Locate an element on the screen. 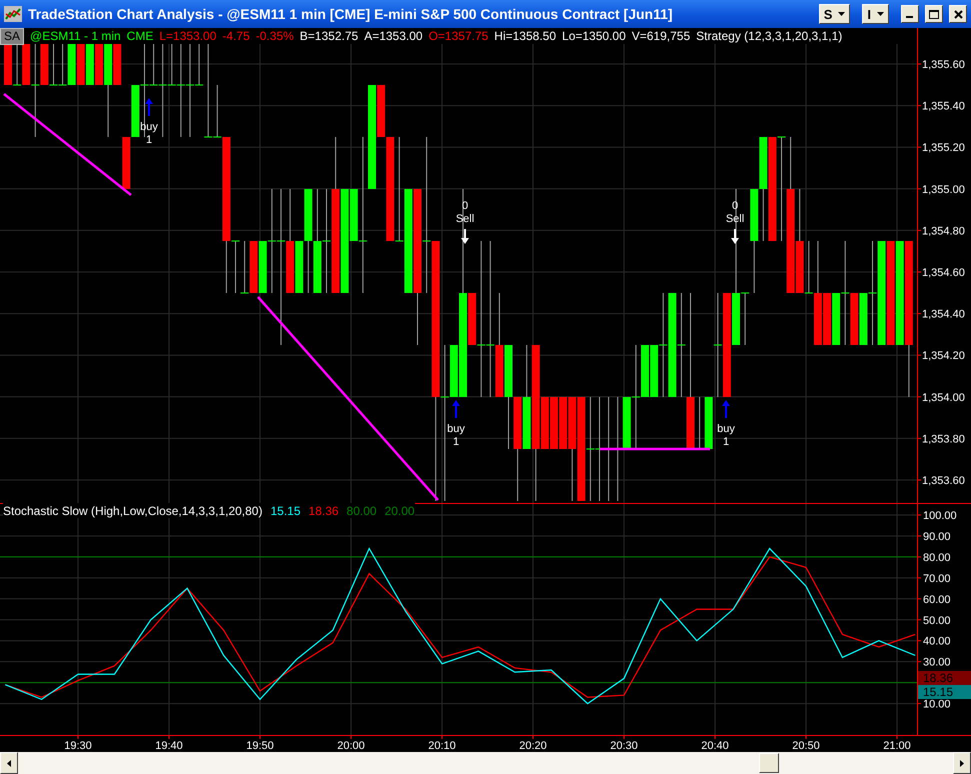  price-axis-label: 1,354.60 is located at coordinates (943, 273).